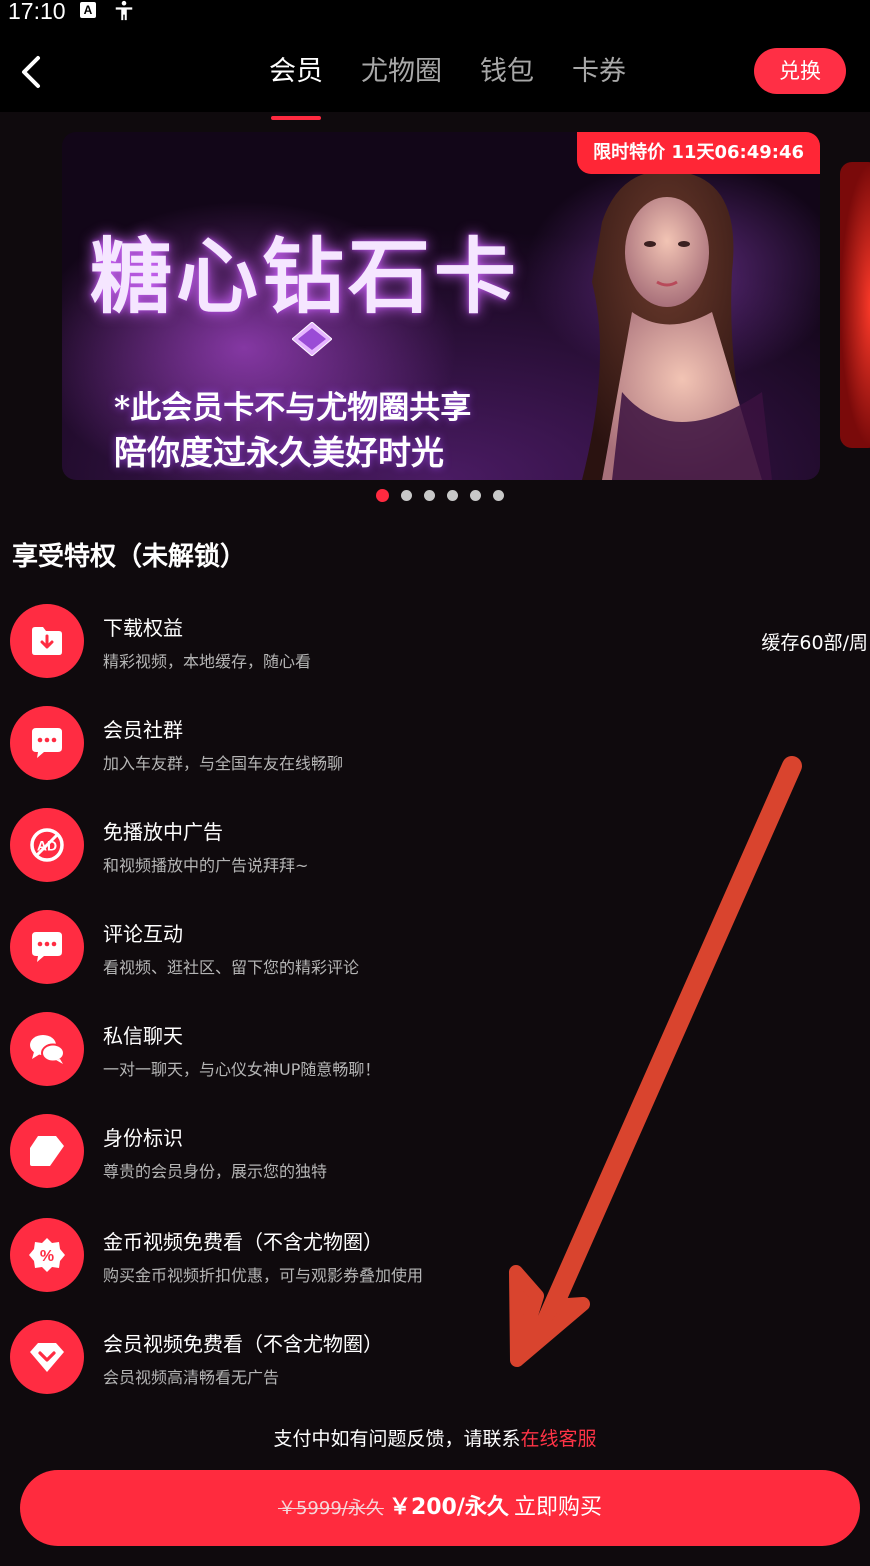 This screenshot has width=870, height=1566. What do you see at coordinates (47, 743) in the screenshot?
I see `chat-bubble-icon` at bounding box center [47, 743].